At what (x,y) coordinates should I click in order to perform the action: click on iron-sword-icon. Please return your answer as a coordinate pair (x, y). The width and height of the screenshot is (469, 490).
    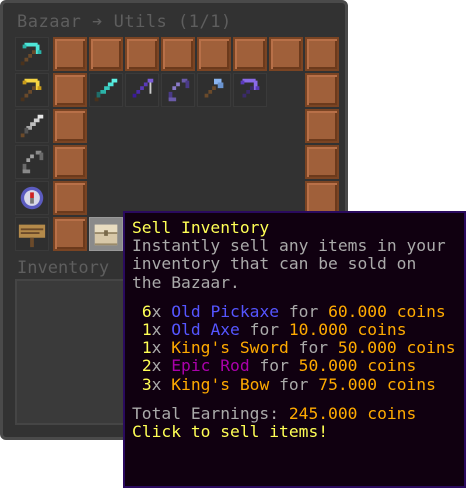
    Looking at the image, I should click on (32, 126).